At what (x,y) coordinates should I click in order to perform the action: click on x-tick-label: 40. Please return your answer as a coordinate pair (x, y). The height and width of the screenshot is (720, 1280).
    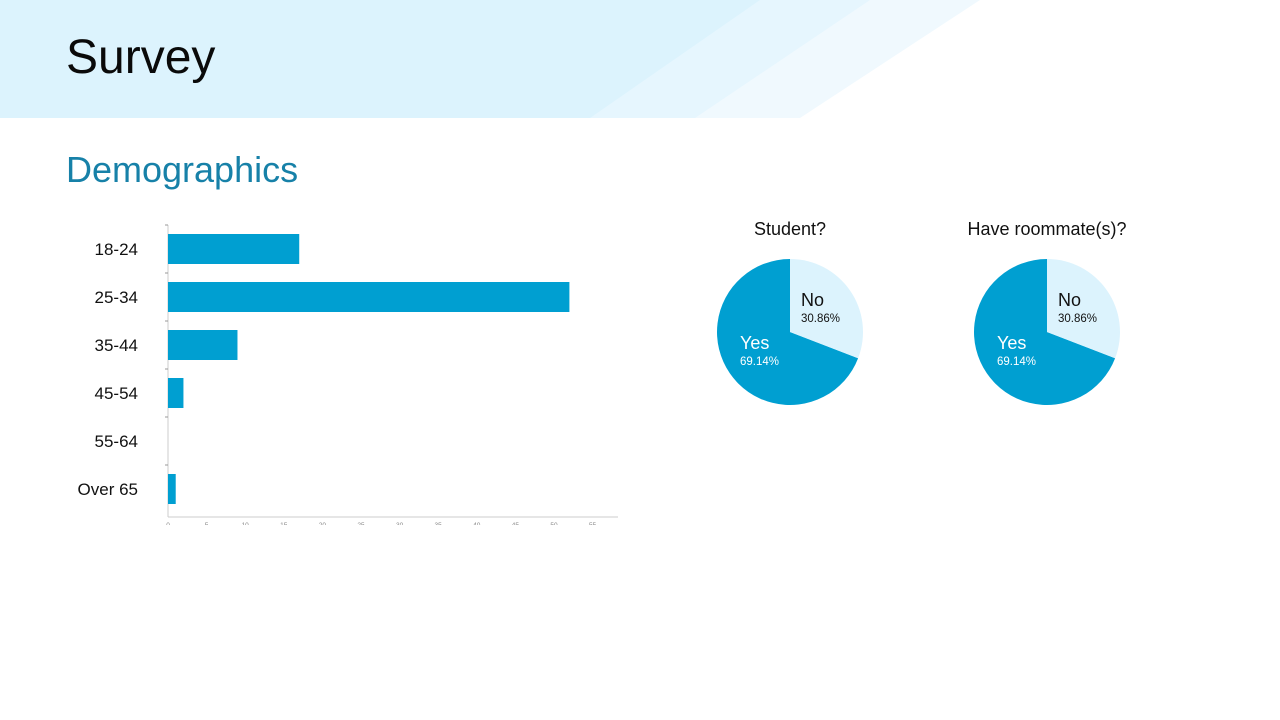
    Looking at the image, I should click on (477, 523).